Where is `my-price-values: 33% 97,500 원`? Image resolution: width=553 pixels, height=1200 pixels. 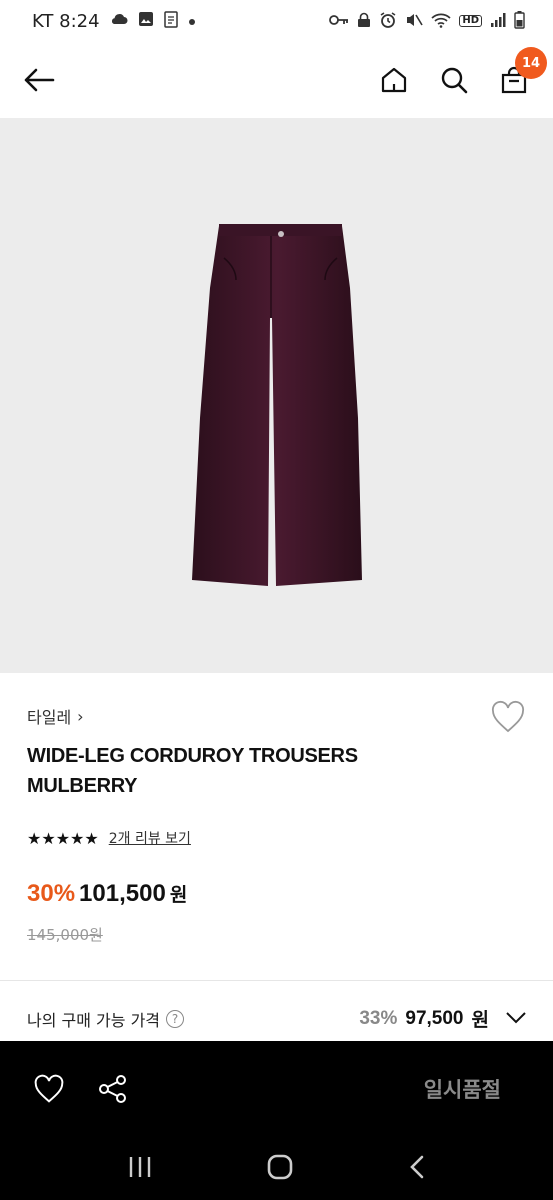
my-price-values: 33% 97,500 원 is located at coordinates (443, 1018).